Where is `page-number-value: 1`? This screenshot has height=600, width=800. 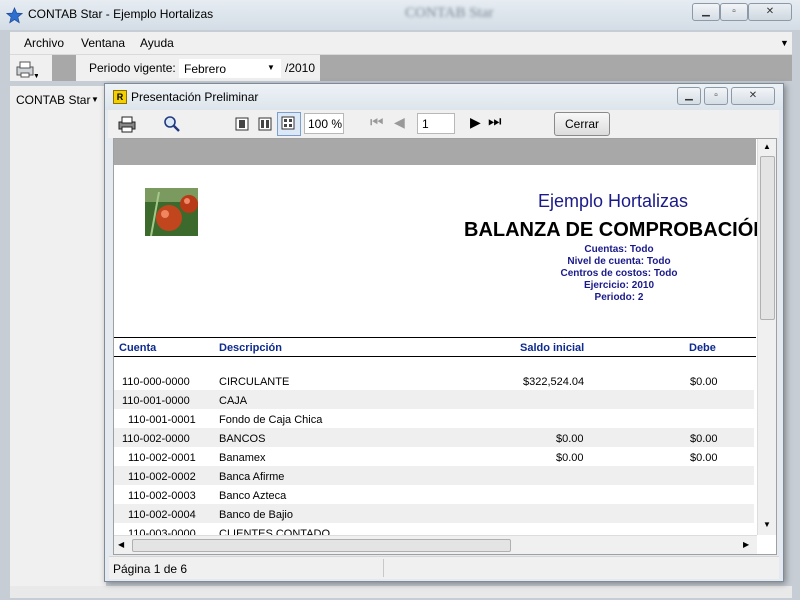 page-number-value: 1 is located at coordinates (425, 124).